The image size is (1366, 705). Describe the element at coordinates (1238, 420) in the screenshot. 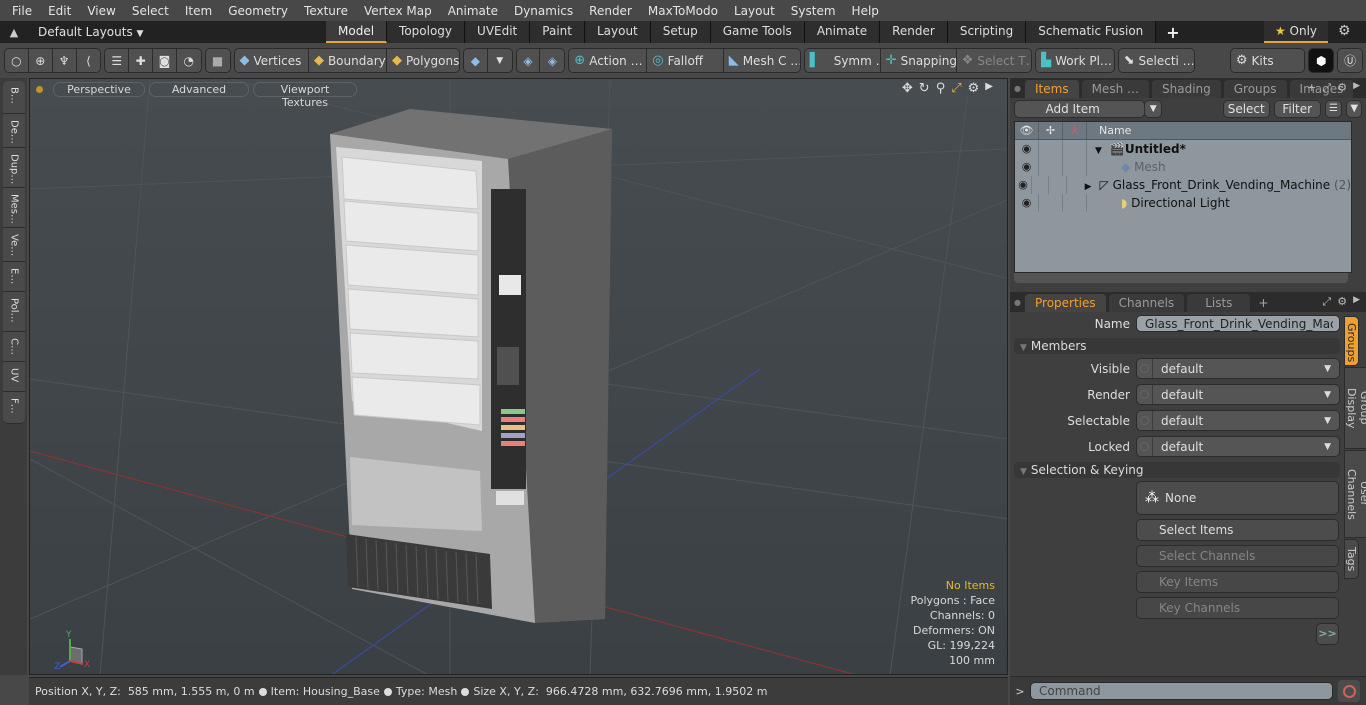

I see `selectable-dropdown: default ▼` at that location.